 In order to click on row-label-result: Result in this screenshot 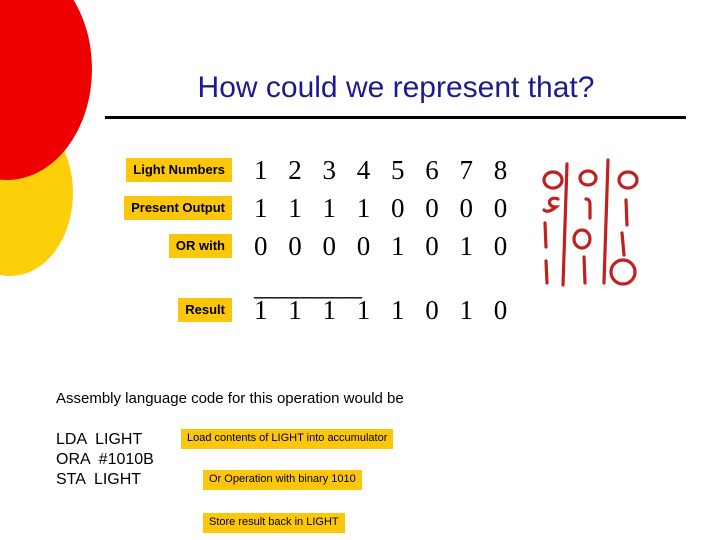, I will do `click(205, 310)`.